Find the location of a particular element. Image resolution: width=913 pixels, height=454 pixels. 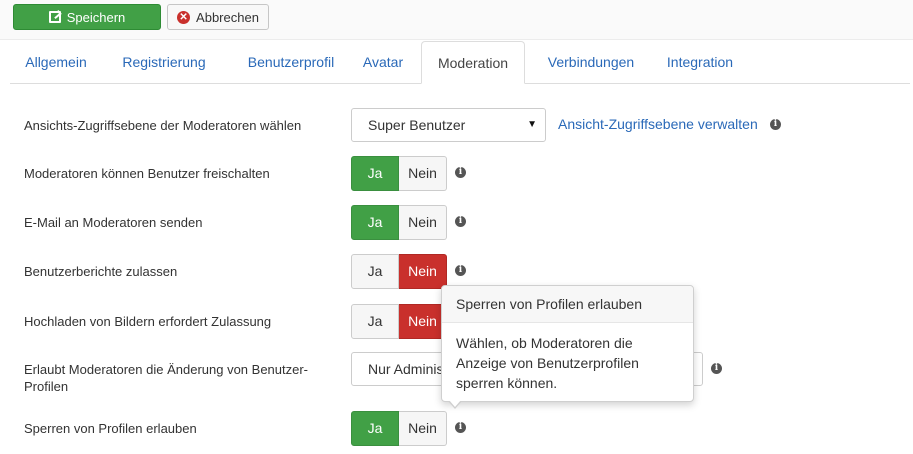

tooltip-arrow is located at coordinates (455, 404).